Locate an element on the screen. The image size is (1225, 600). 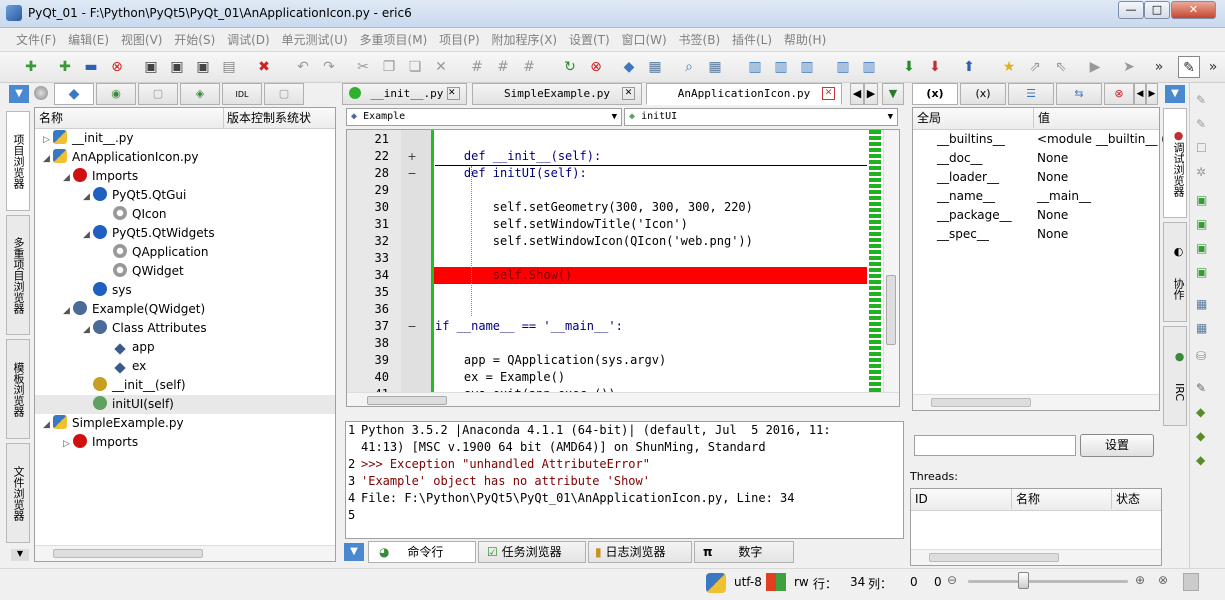
qt-designer-icon: ▣ is located at coordinates (1201, 200).